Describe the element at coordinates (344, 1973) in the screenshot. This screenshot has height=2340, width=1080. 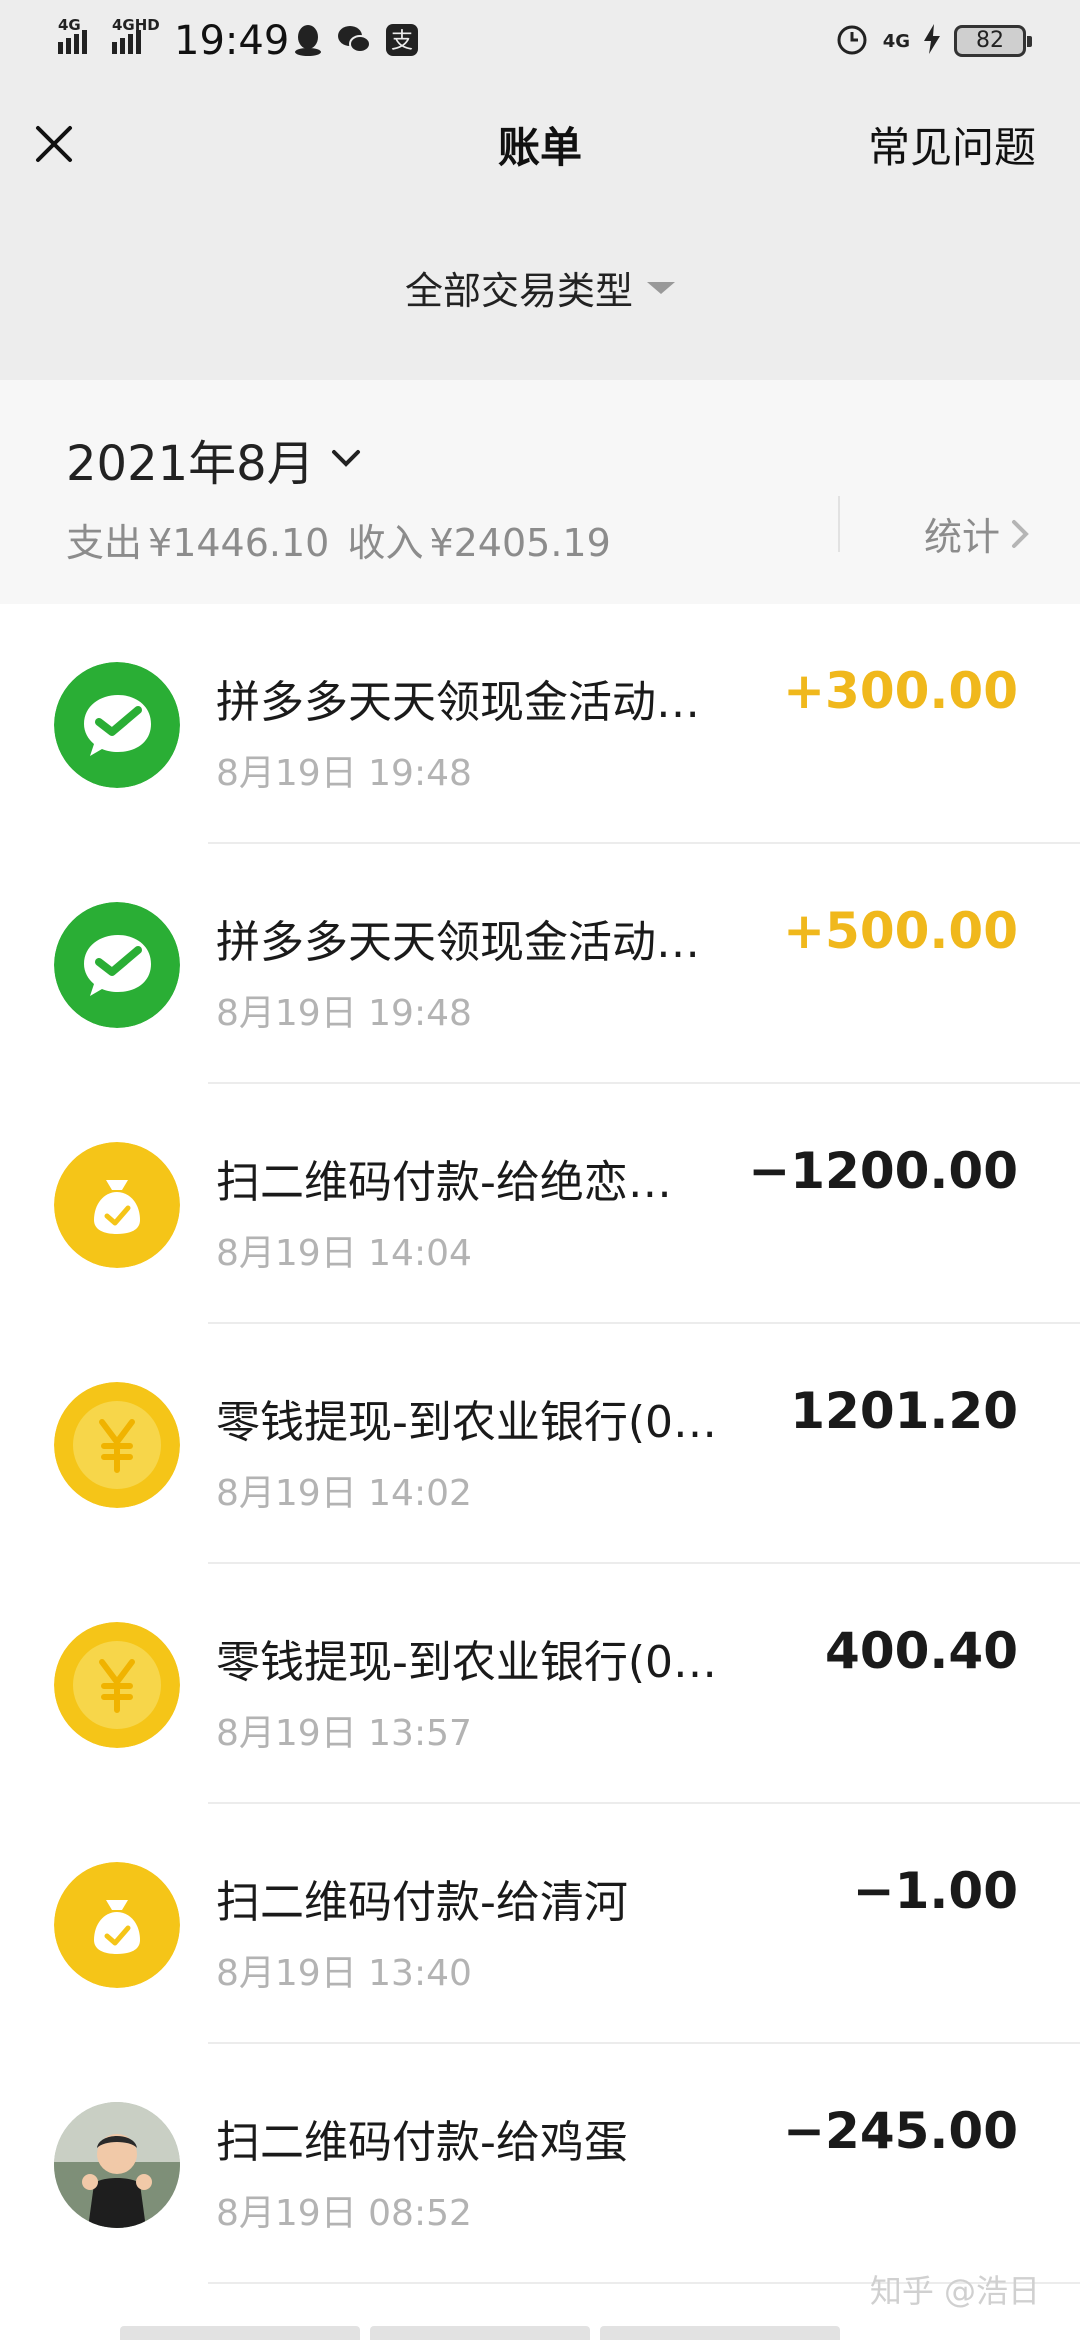
I see `transaction-time: 8月19日 13:40` at that location.